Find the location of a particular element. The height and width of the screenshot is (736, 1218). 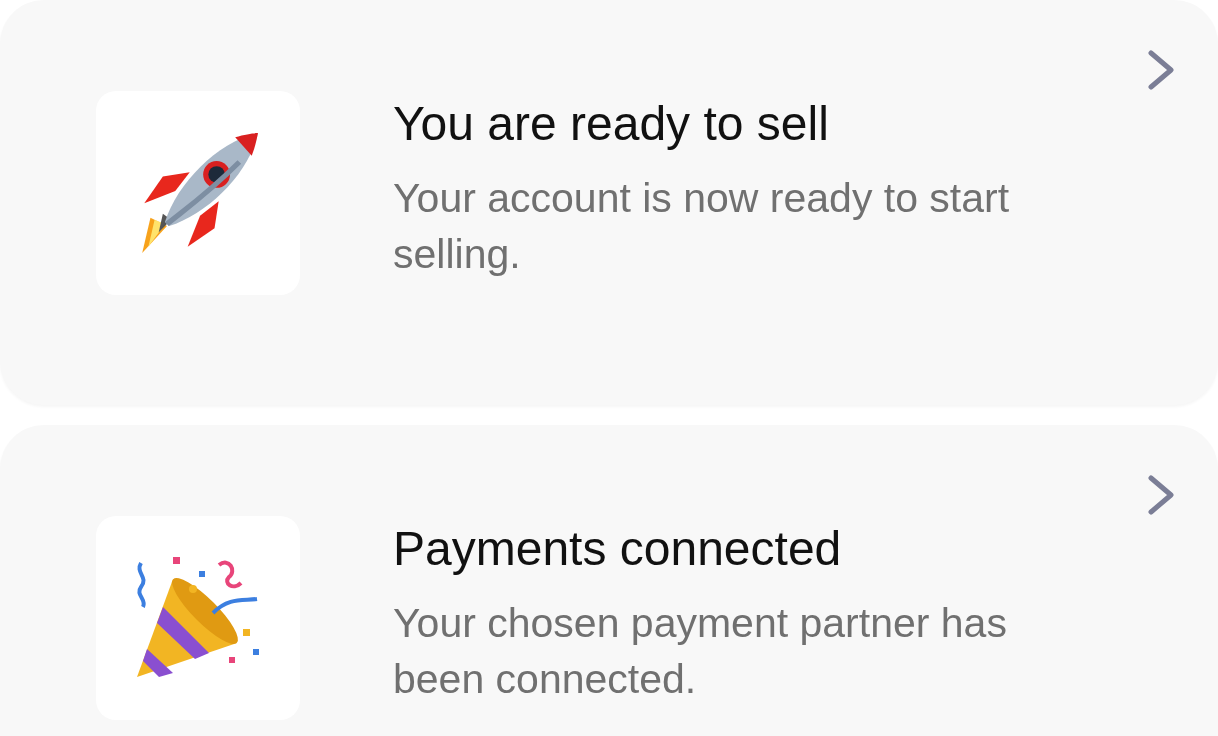

card-title: You are ready to sell is located at coordinates (611, 124).